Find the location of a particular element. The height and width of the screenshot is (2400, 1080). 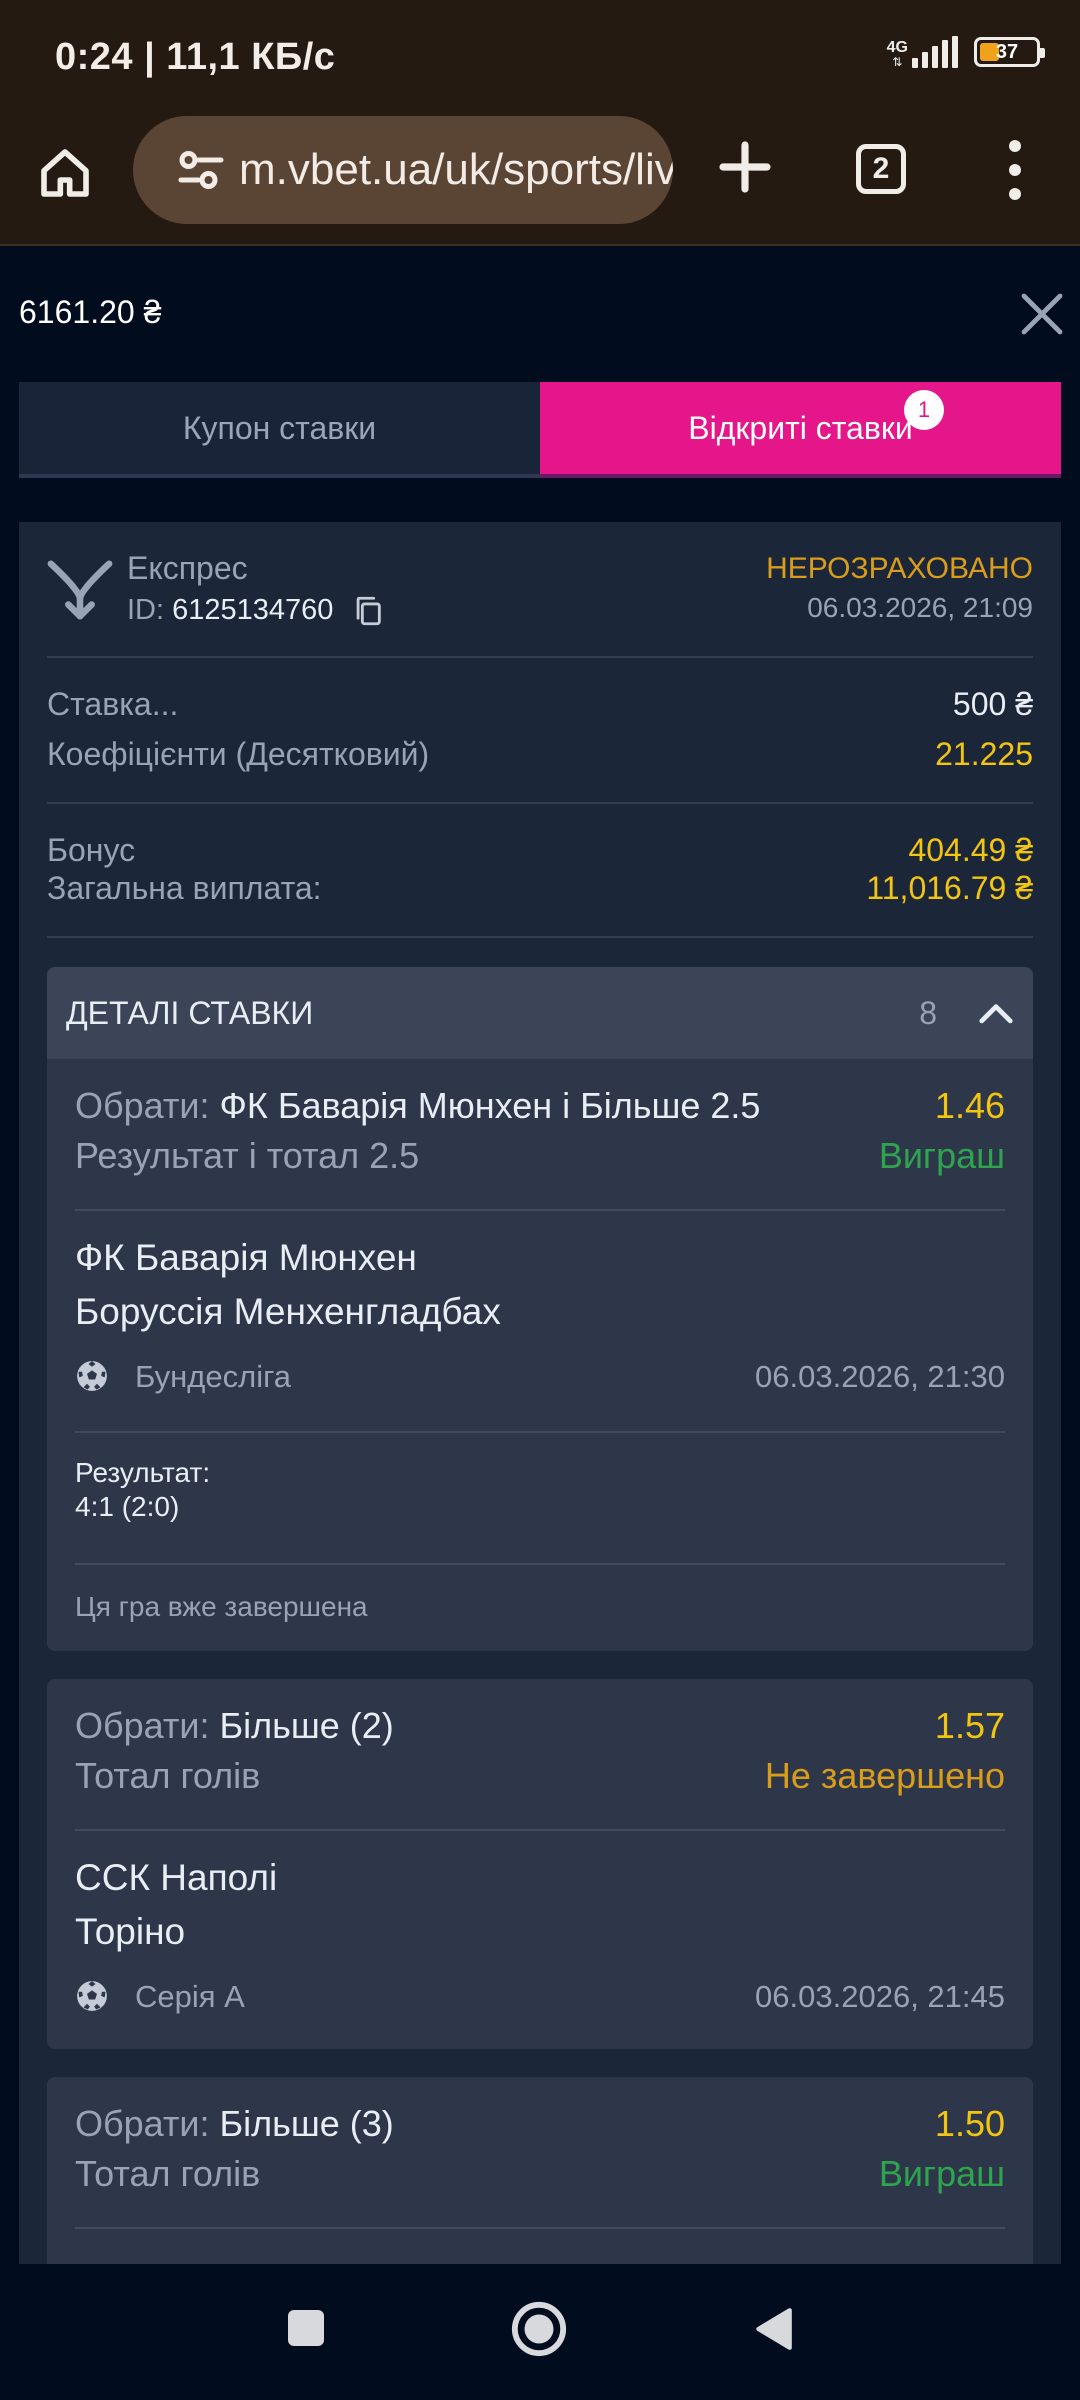

odds-label: Коефіцієнти (Десятковий) is located at coordinates (238, 754).